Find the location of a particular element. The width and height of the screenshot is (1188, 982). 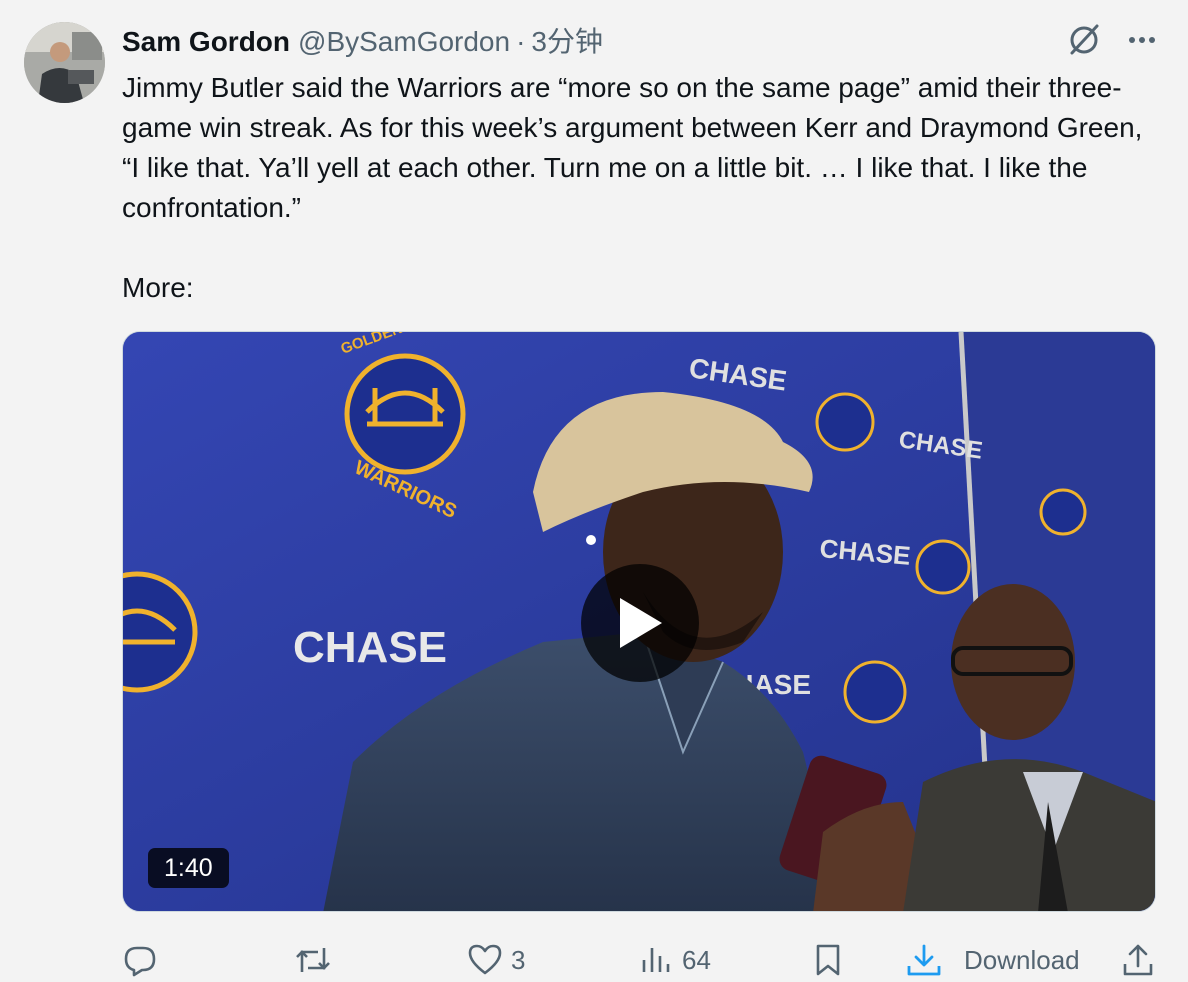

retweet-button is located at coordinates (317, 960).